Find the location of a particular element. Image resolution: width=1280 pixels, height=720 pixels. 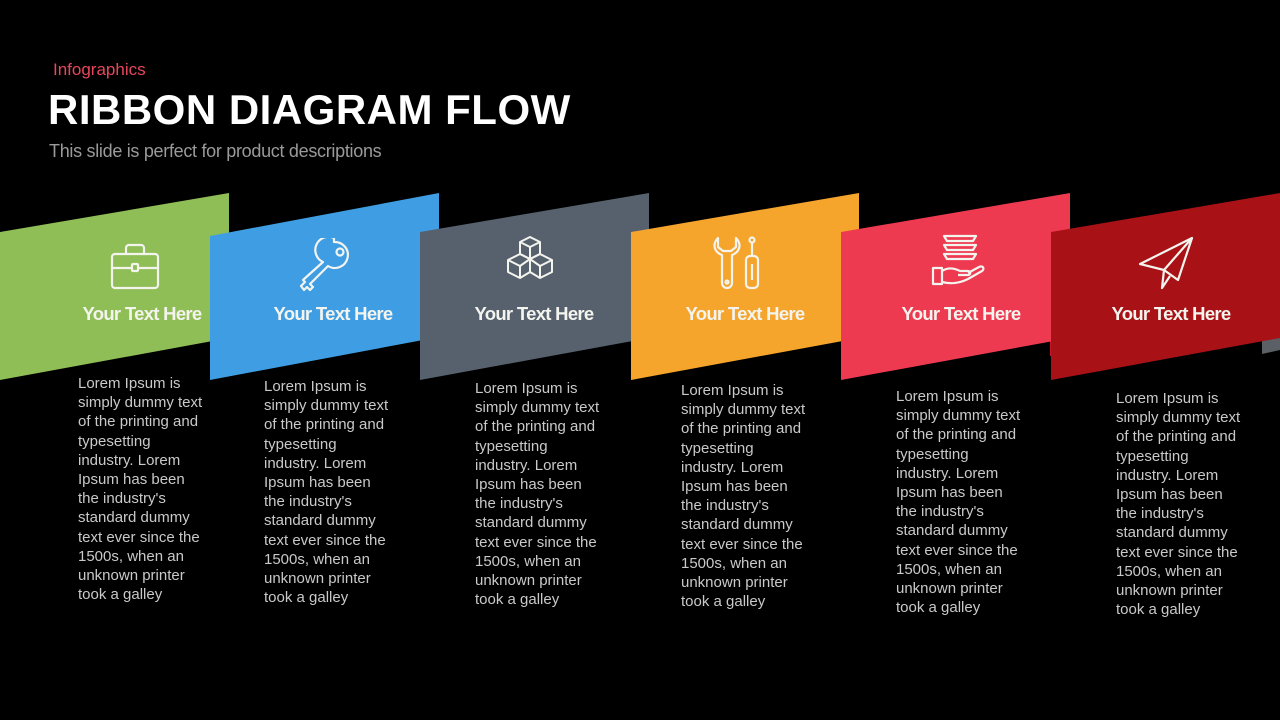

briefcase-icon is located at coordinates (135, 266).